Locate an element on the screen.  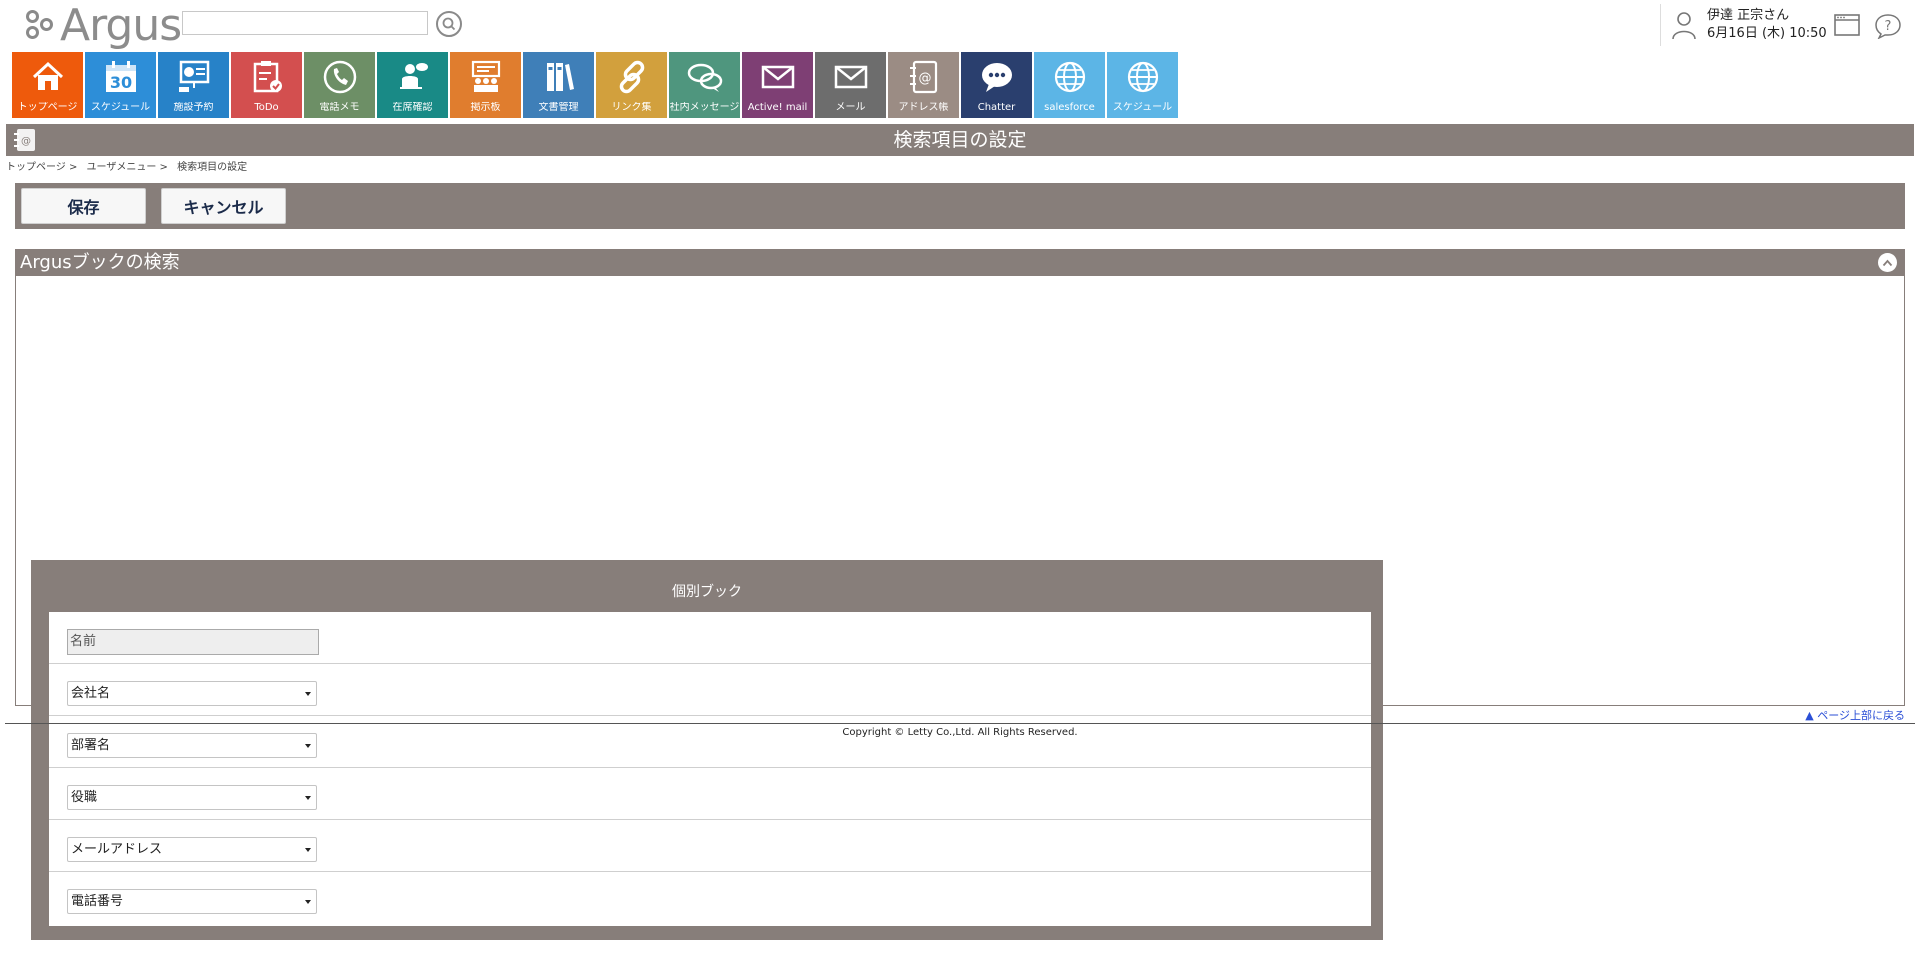
app-tile-label: salesforce is located at coordinates (1069, 107).